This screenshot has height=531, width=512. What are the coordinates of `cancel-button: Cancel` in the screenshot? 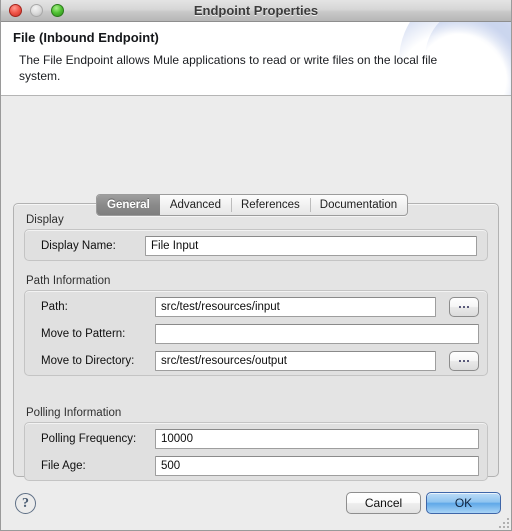 It's located at (383, 503).